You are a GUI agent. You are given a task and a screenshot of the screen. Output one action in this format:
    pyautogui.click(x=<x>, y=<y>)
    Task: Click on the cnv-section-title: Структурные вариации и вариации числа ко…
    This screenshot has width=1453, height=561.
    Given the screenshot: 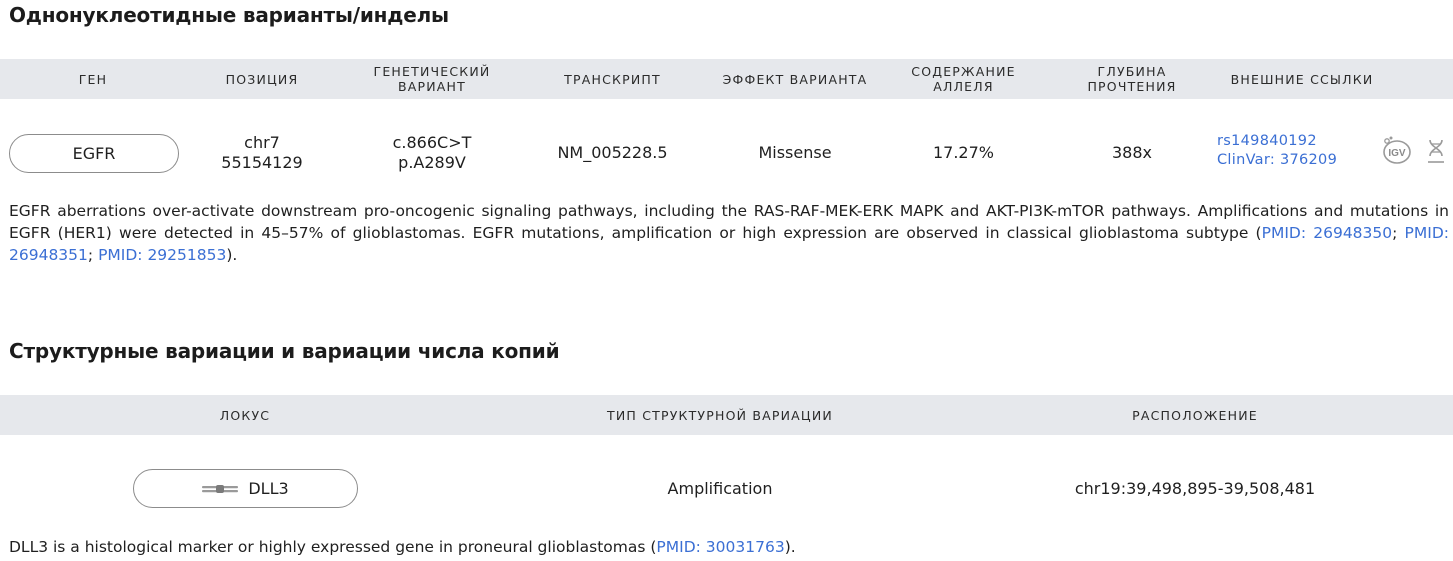 What is the action you would take?
    pyautogui.click(x=284, y=351)
    